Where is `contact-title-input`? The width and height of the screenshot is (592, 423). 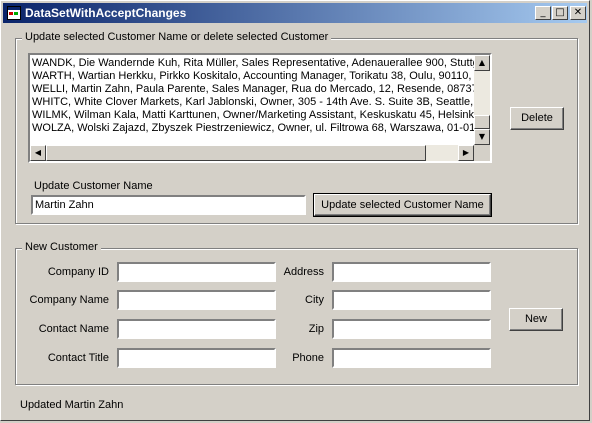 contact-title-input is located at coordinates (196, 358).